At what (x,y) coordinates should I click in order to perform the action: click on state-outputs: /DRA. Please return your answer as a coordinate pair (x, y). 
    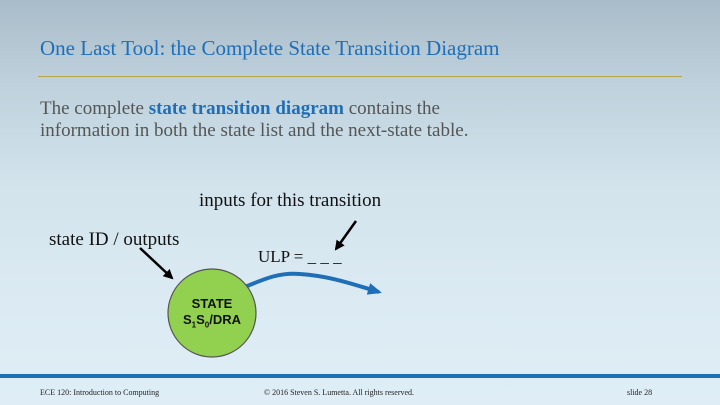
    Looking at the image, I should click on (225, 319).